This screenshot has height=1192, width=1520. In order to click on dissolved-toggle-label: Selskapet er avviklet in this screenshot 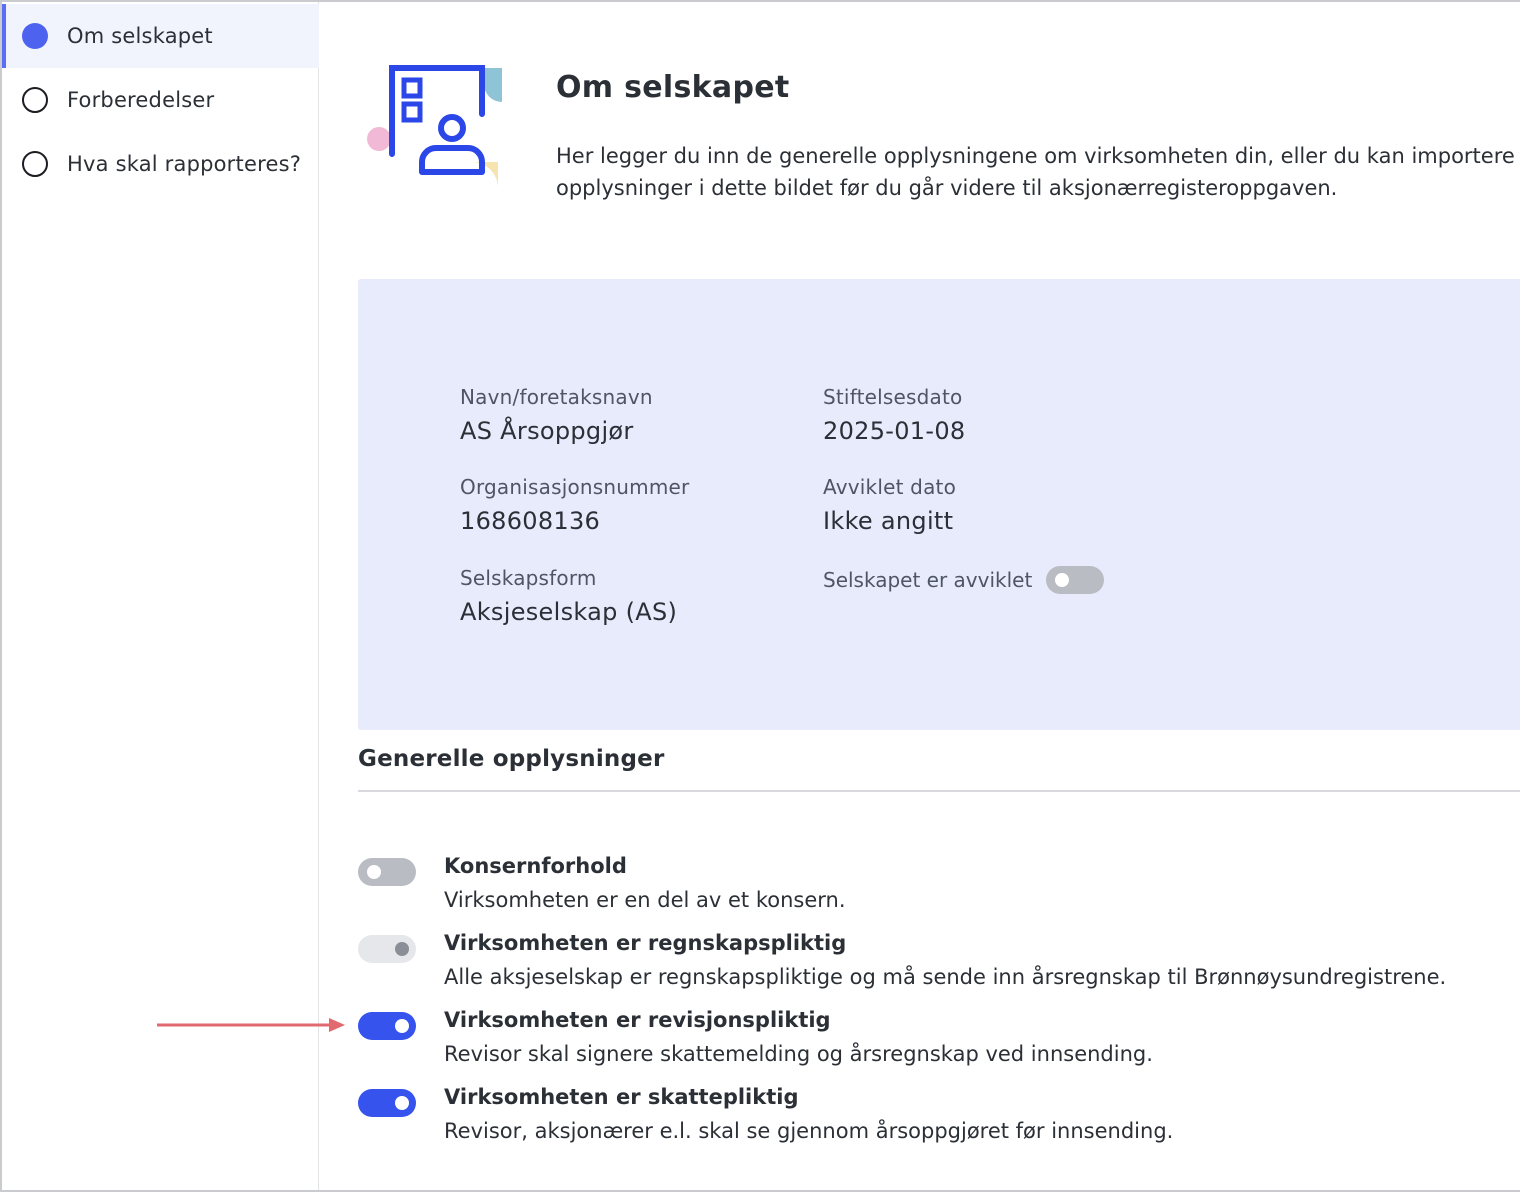, I will do `click(928, 580)`.